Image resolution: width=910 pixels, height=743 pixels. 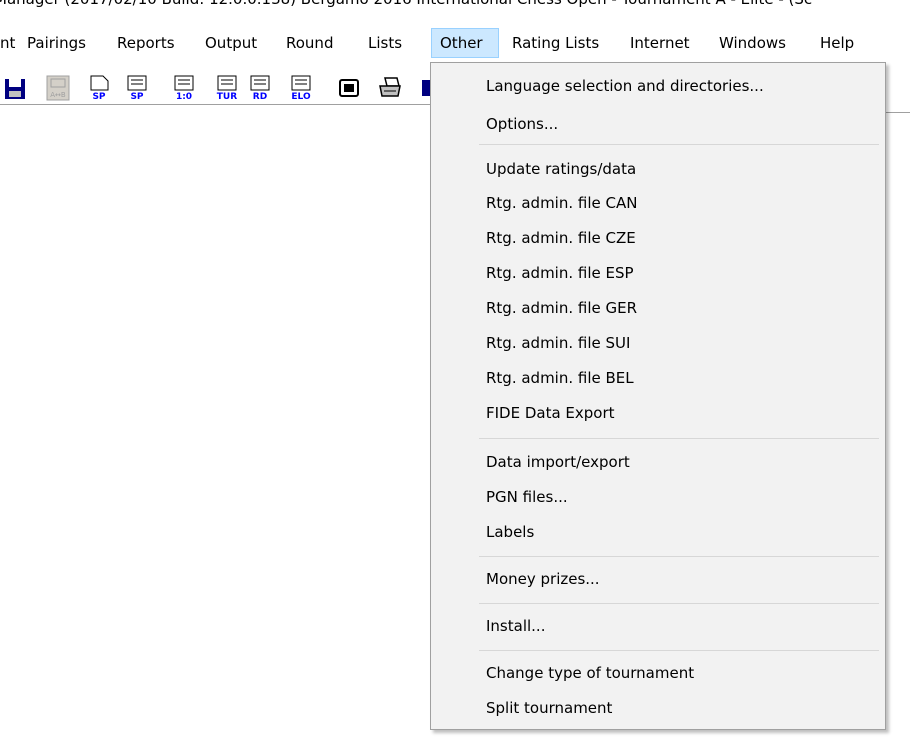 I want to click on print-icon, so click(x=390, y=88).